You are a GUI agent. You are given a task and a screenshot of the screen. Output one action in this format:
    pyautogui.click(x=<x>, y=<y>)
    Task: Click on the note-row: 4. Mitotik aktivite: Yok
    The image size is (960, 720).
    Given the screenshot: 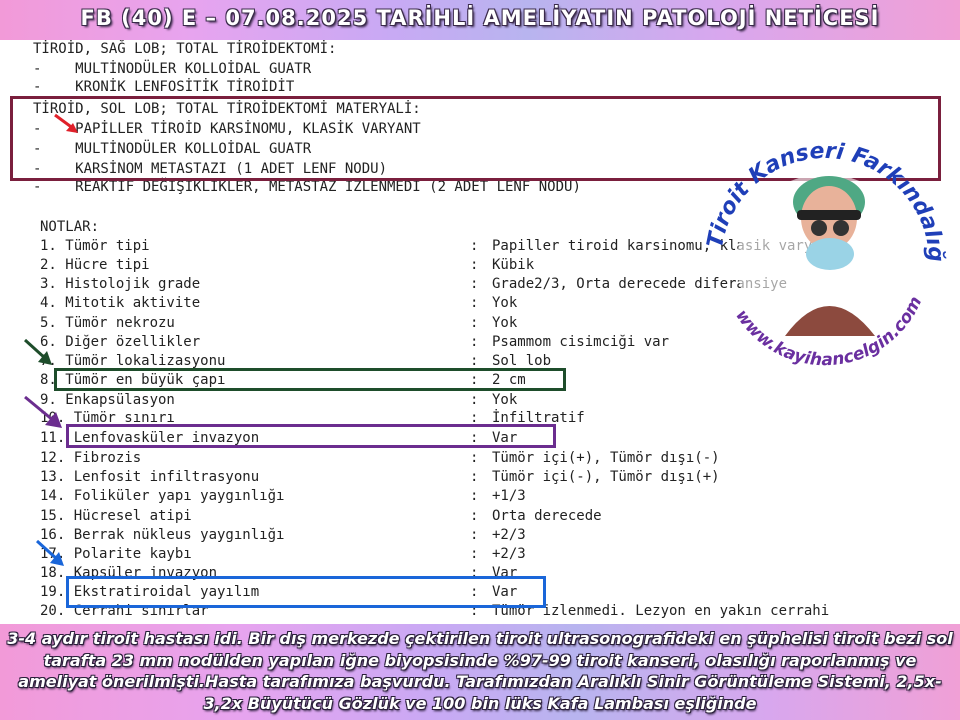 What is the action you would take?
    pyautogui.click(x=278, y=303)
    